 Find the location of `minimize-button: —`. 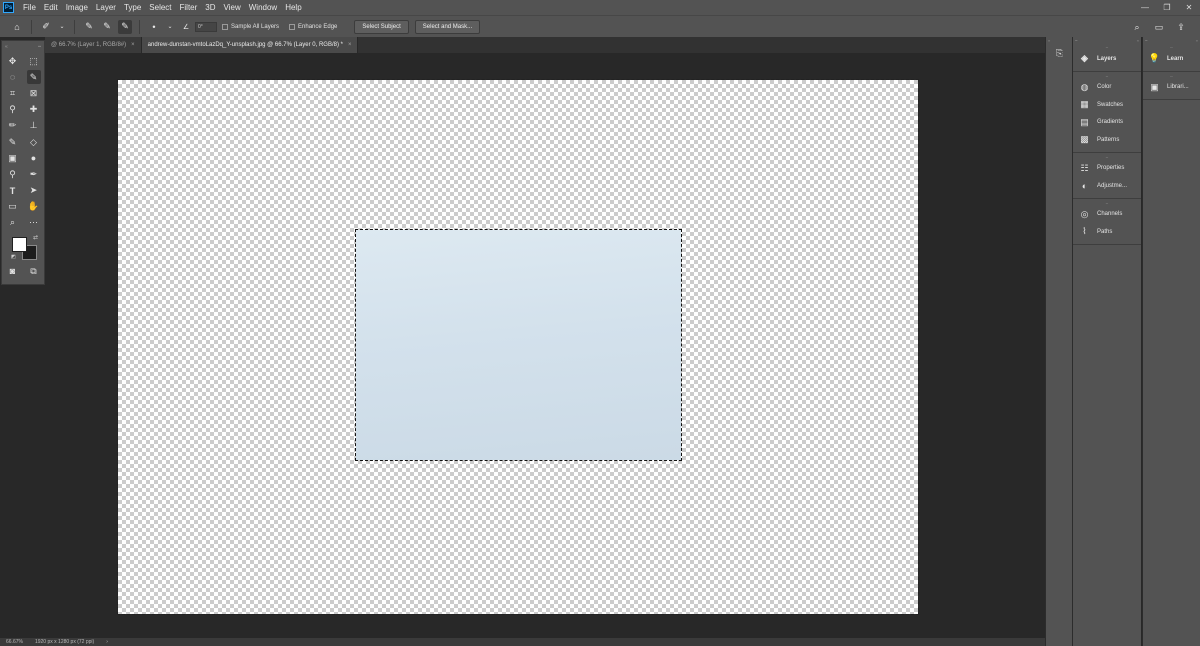

minimize-button: — is located at coordinates (1145, 7).